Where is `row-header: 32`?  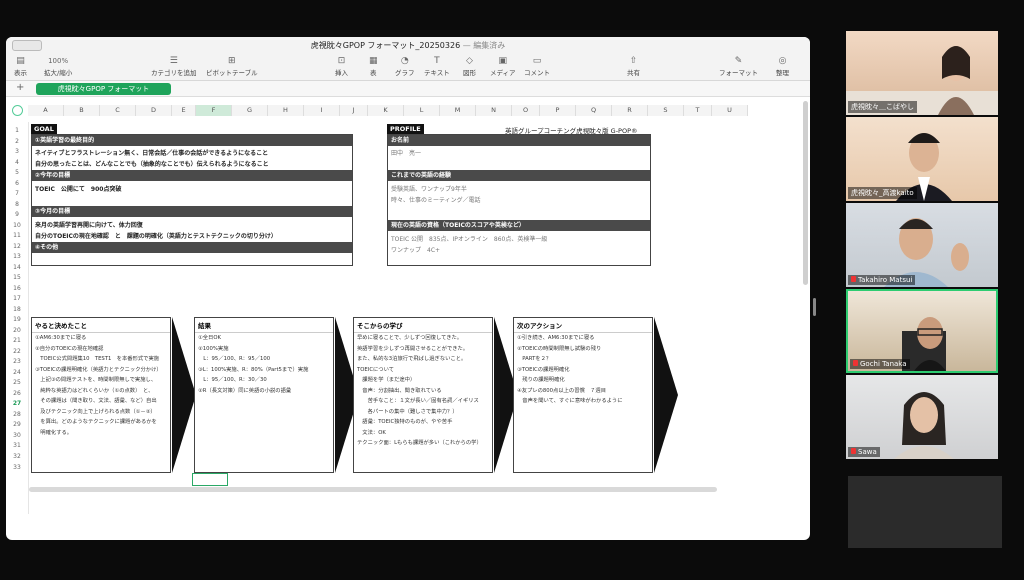
row-header: 32 is located at coordinates (17, 457).